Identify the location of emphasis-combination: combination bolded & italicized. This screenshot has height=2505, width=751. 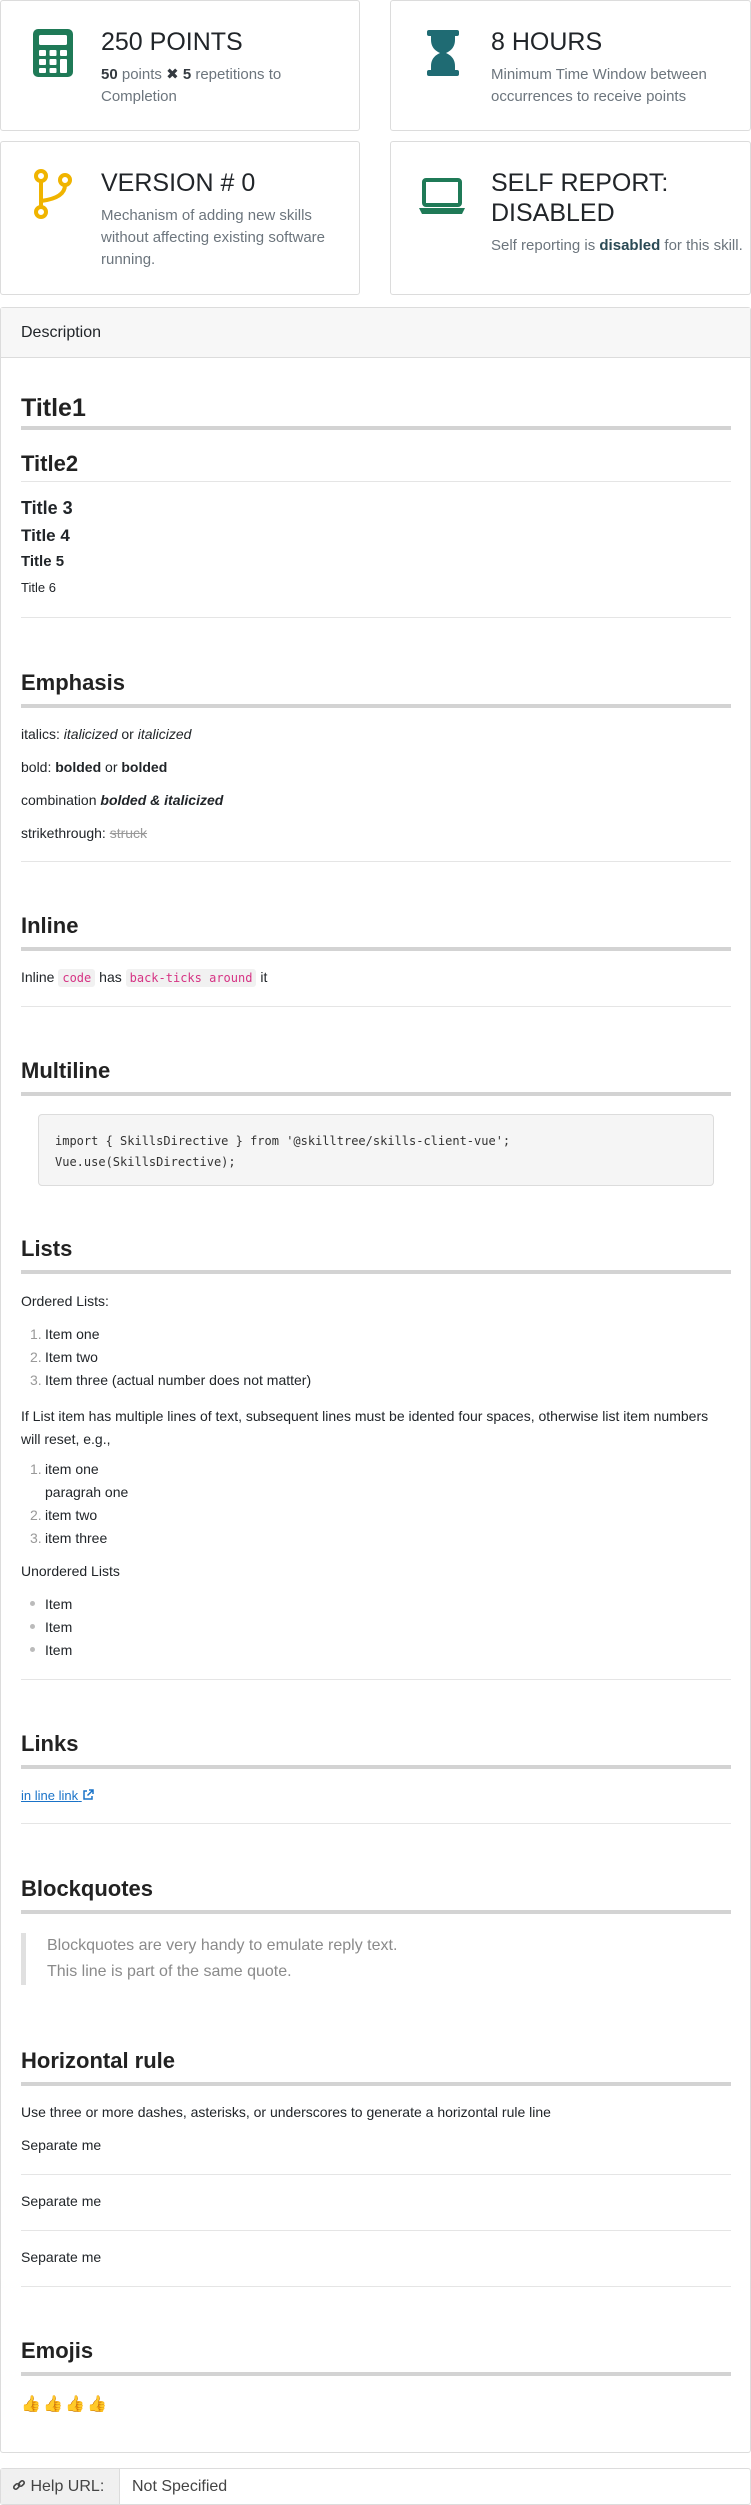
(122, 800).